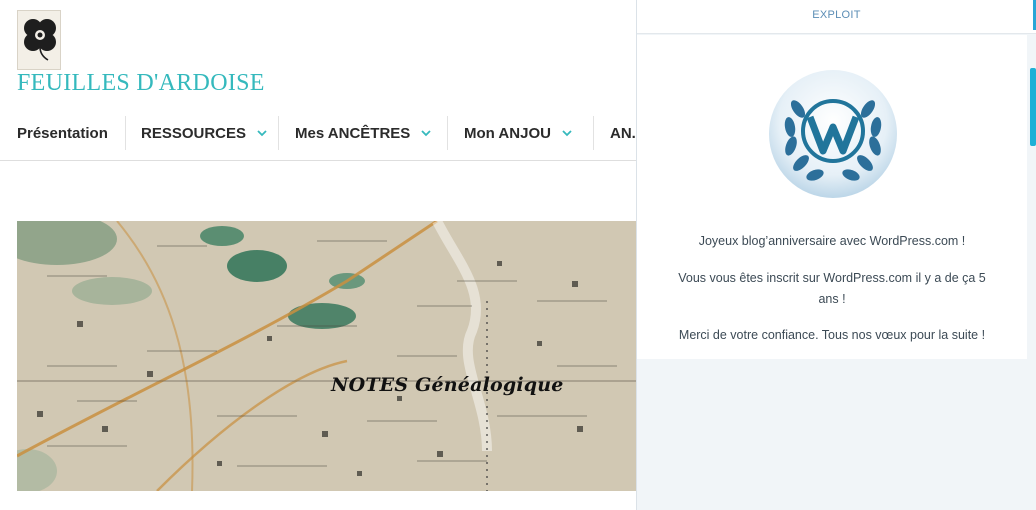 The image size is (1036, 510). I want to click on panel-header: EXPLOIT, so click(836, 17).